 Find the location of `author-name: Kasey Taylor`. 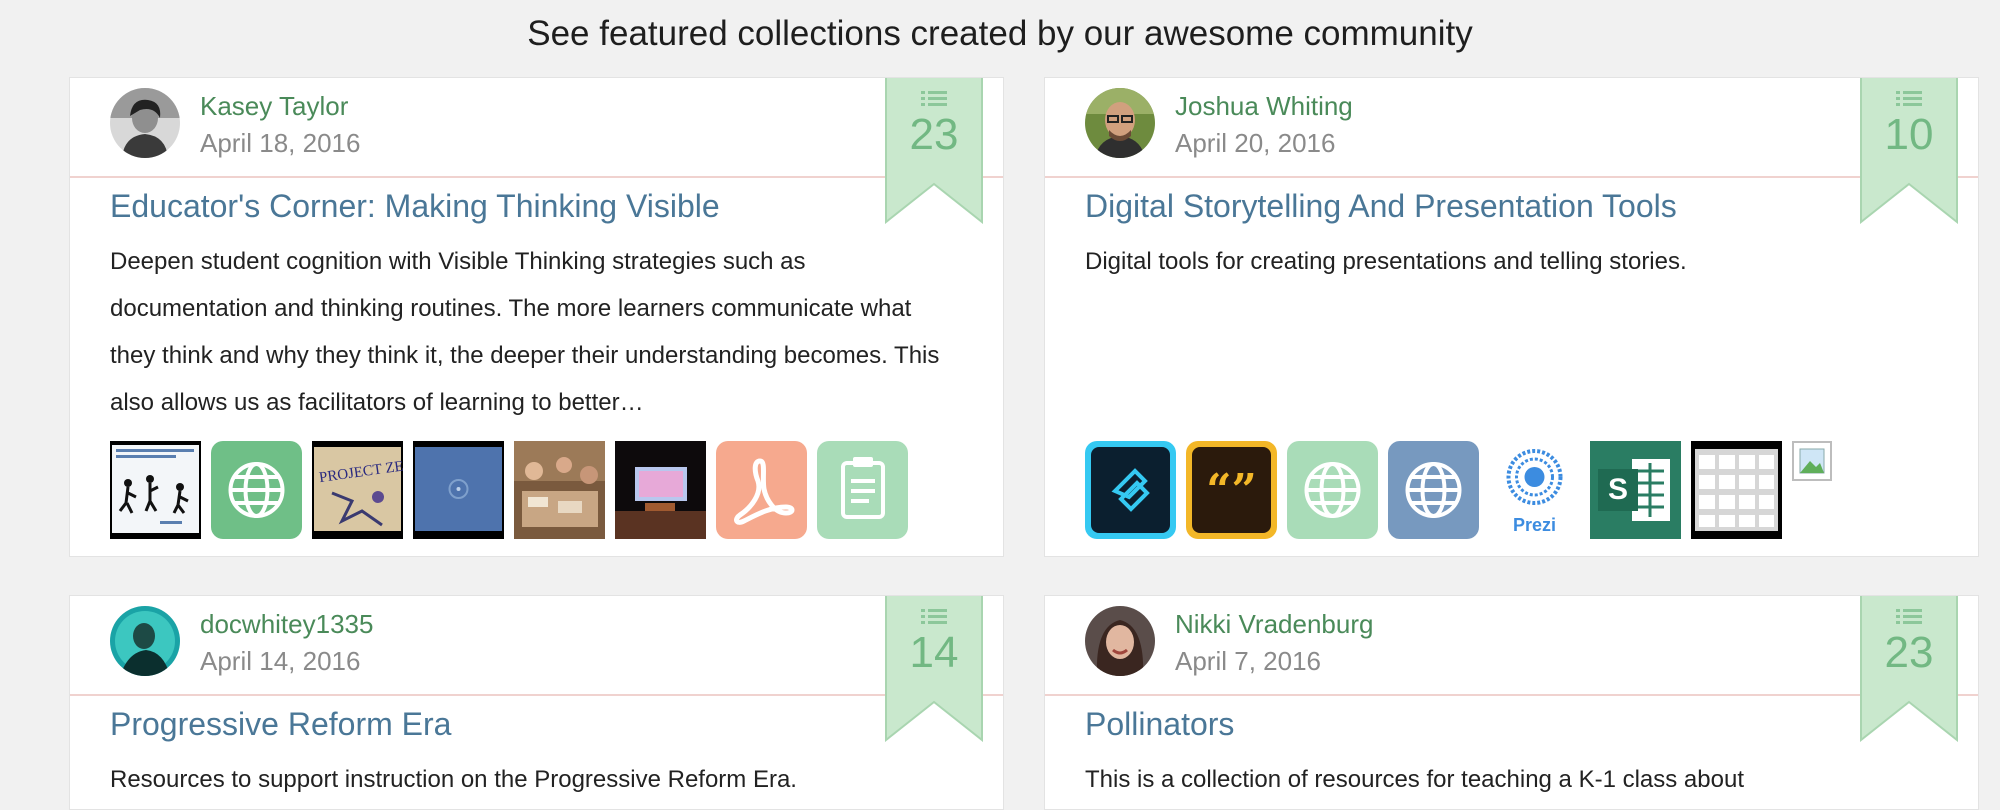

author-name: Kasey Taylor is located at coordinates (274, 106).